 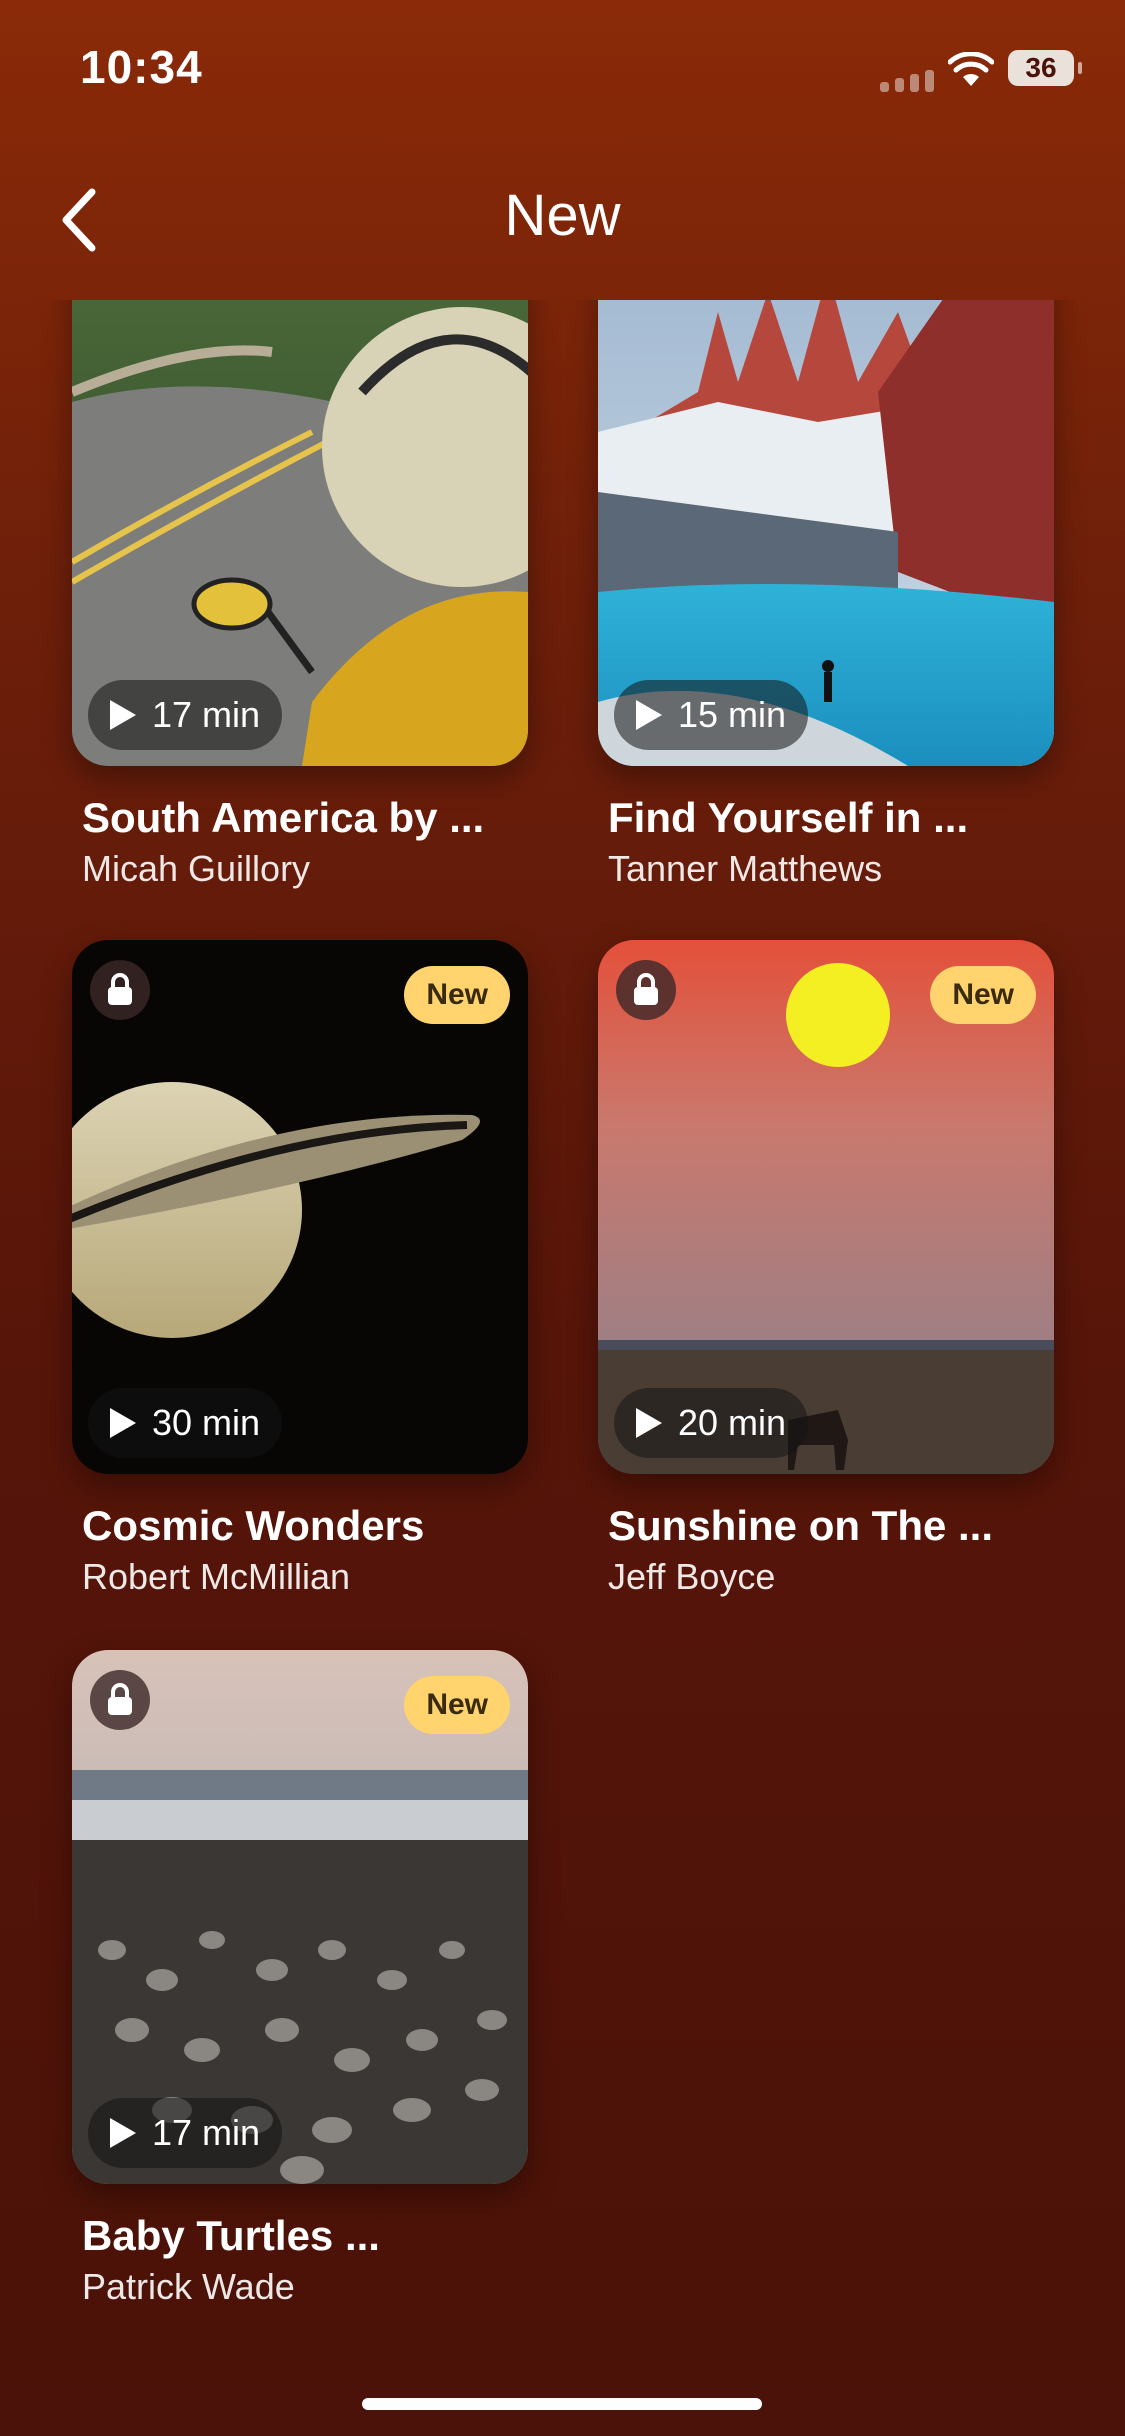 I want to click on cellular-signal-icon, so click(x=907, y=81).